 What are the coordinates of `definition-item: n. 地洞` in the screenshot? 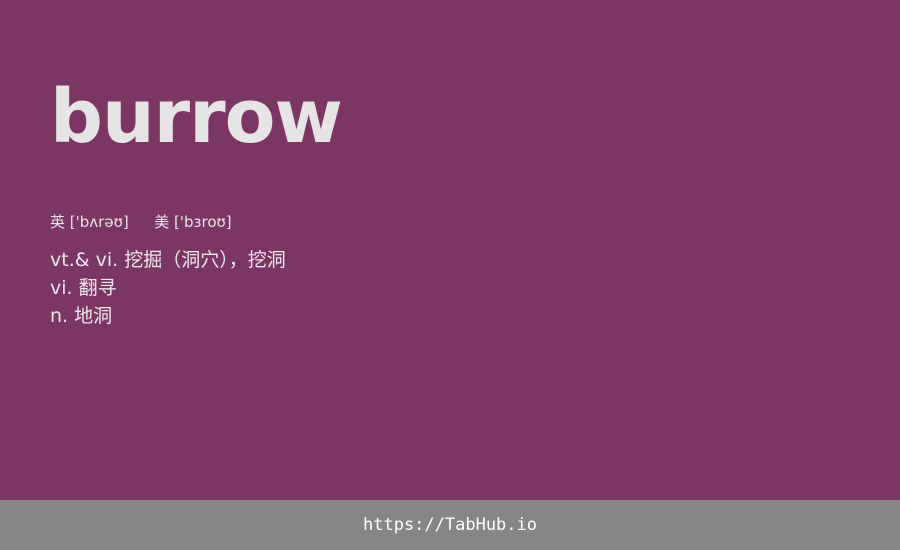 It's located at (81, 316).